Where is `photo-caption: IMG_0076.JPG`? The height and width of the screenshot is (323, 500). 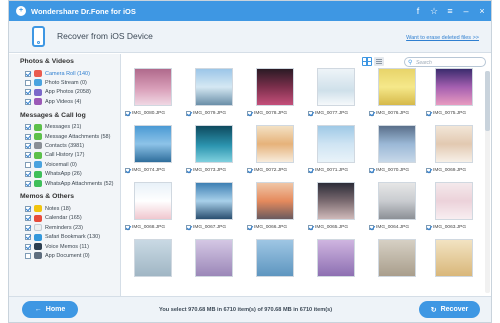 photo-caption: IMG_0076.JPG is located at coordinates (398, 113).